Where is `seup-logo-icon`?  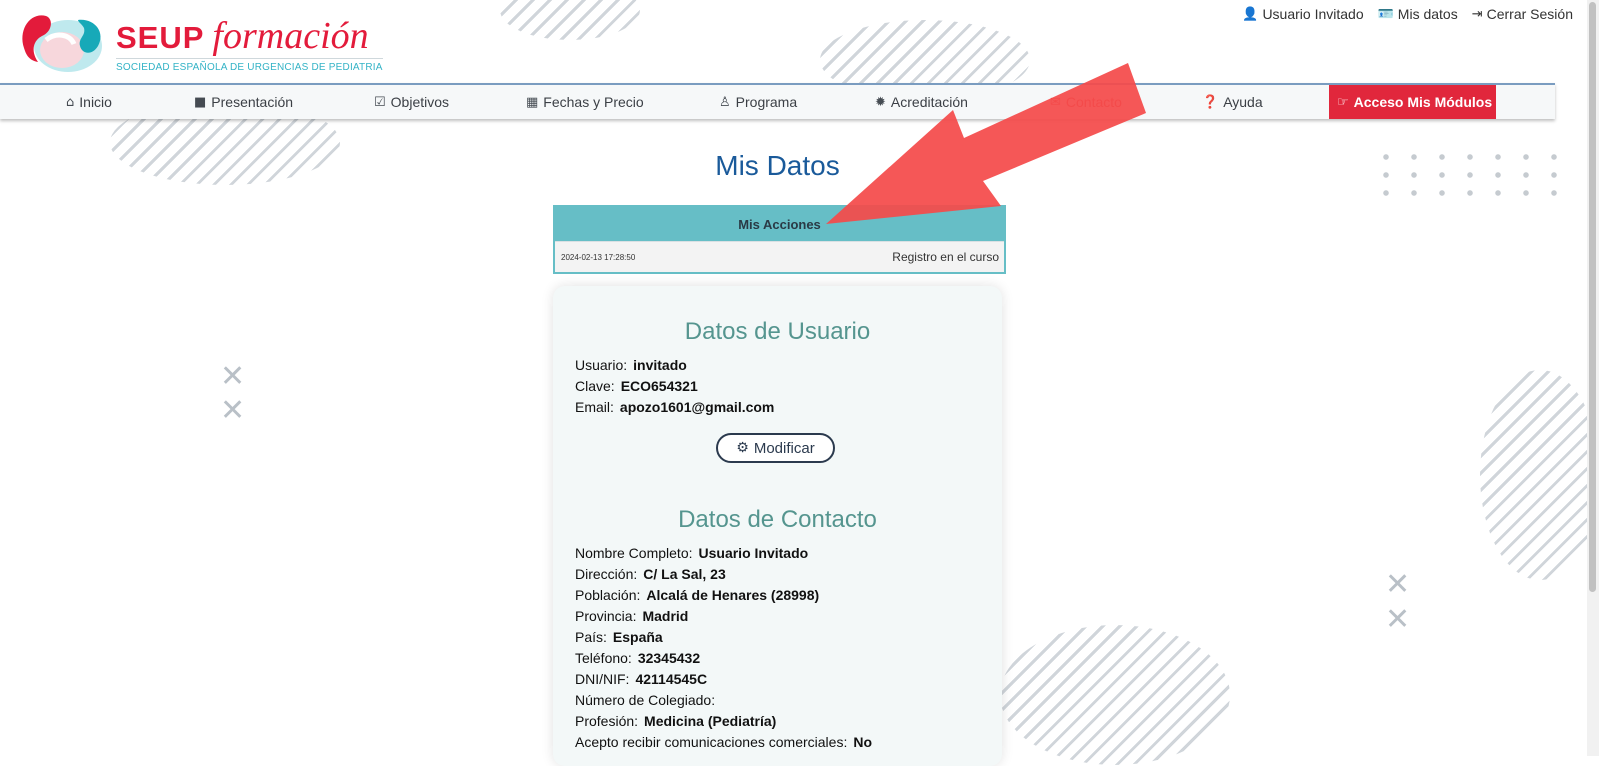 seup-logo-icon is located at coordinates (62, 43).